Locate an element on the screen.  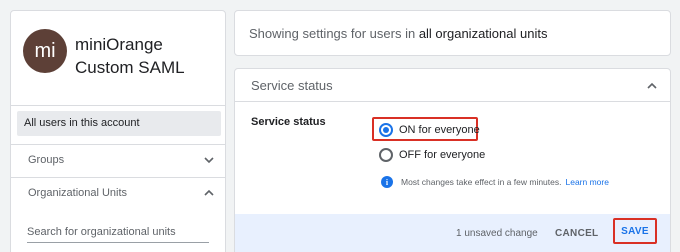
radio-on-label: ON for everyone is located at coordinates (439, 130).